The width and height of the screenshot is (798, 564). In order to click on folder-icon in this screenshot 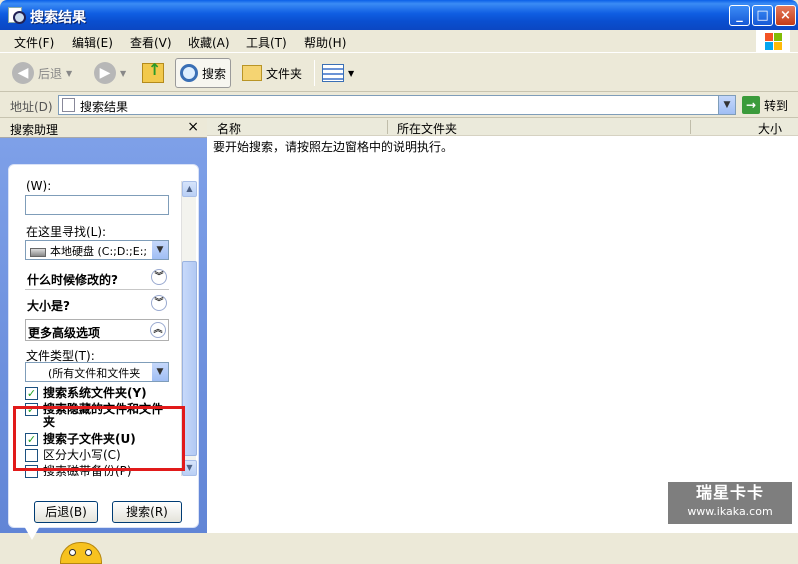, I will do `click(252, 73)`.